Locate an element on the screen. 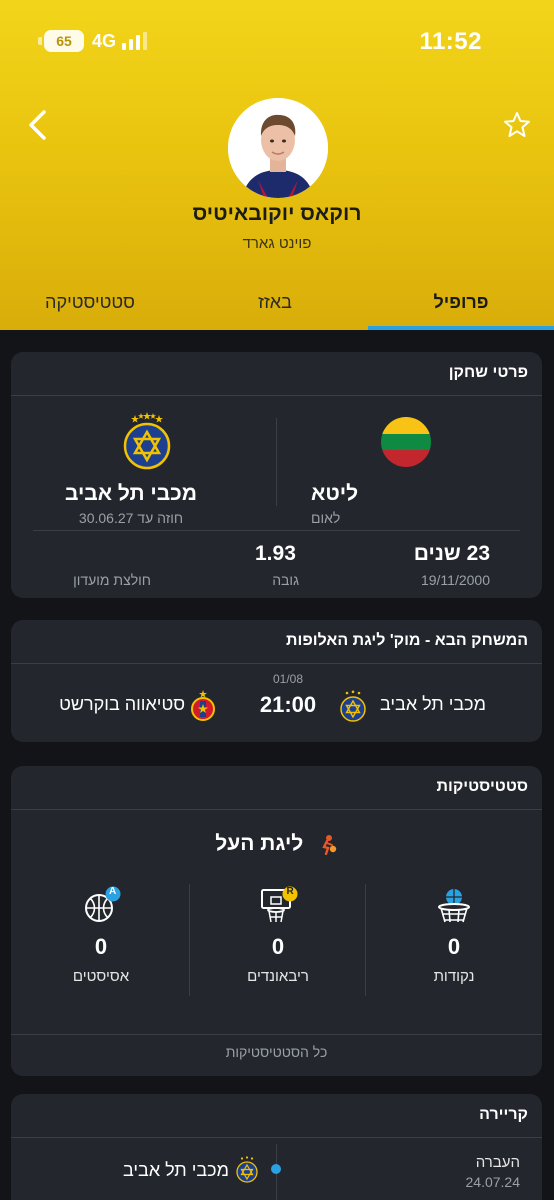 The image size is (554, 1200). basketball-hoop-icon is located at coordinates (454, 906).